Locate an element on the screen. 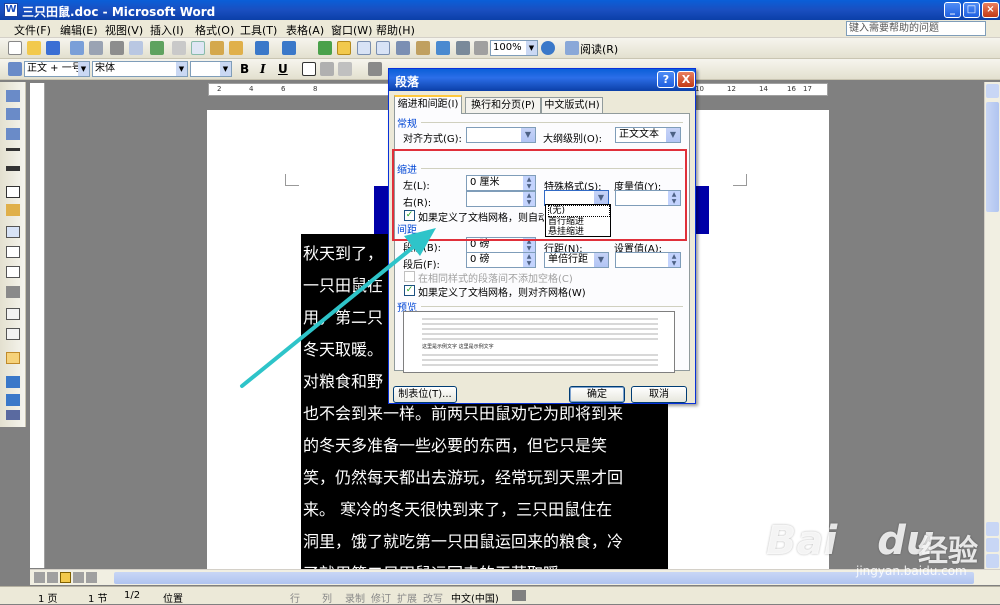 This screenshot has width=1000, height=605. menu-format: 格式(O) is located at coordinates (214, 30).